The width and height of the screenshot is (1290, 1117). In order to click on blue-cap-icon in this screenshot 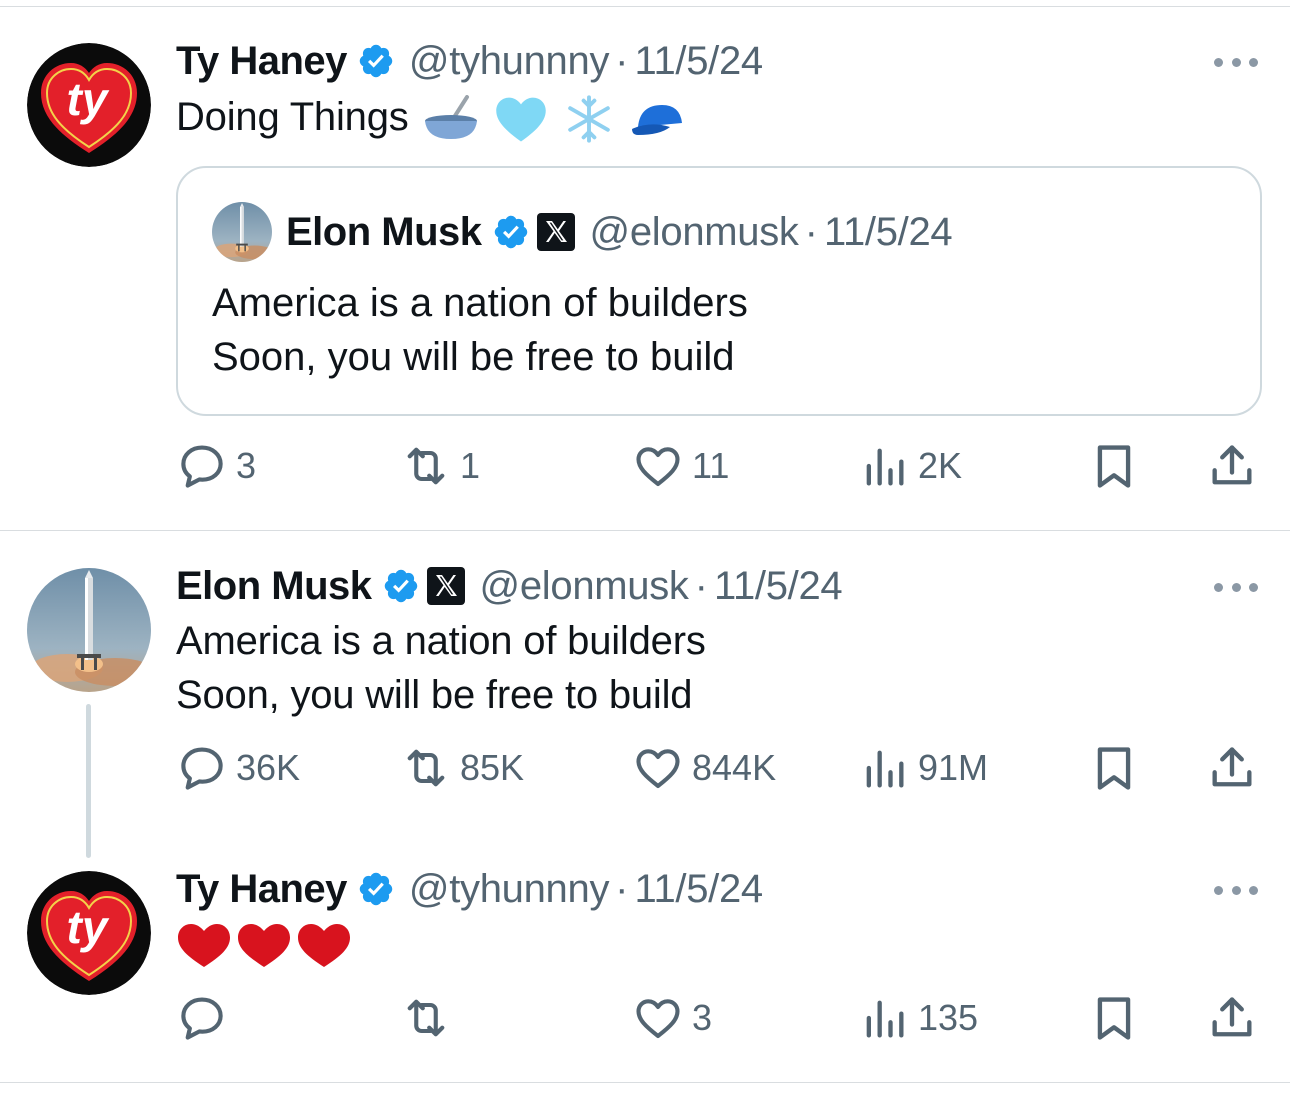, I will do `click(657, 120)`.